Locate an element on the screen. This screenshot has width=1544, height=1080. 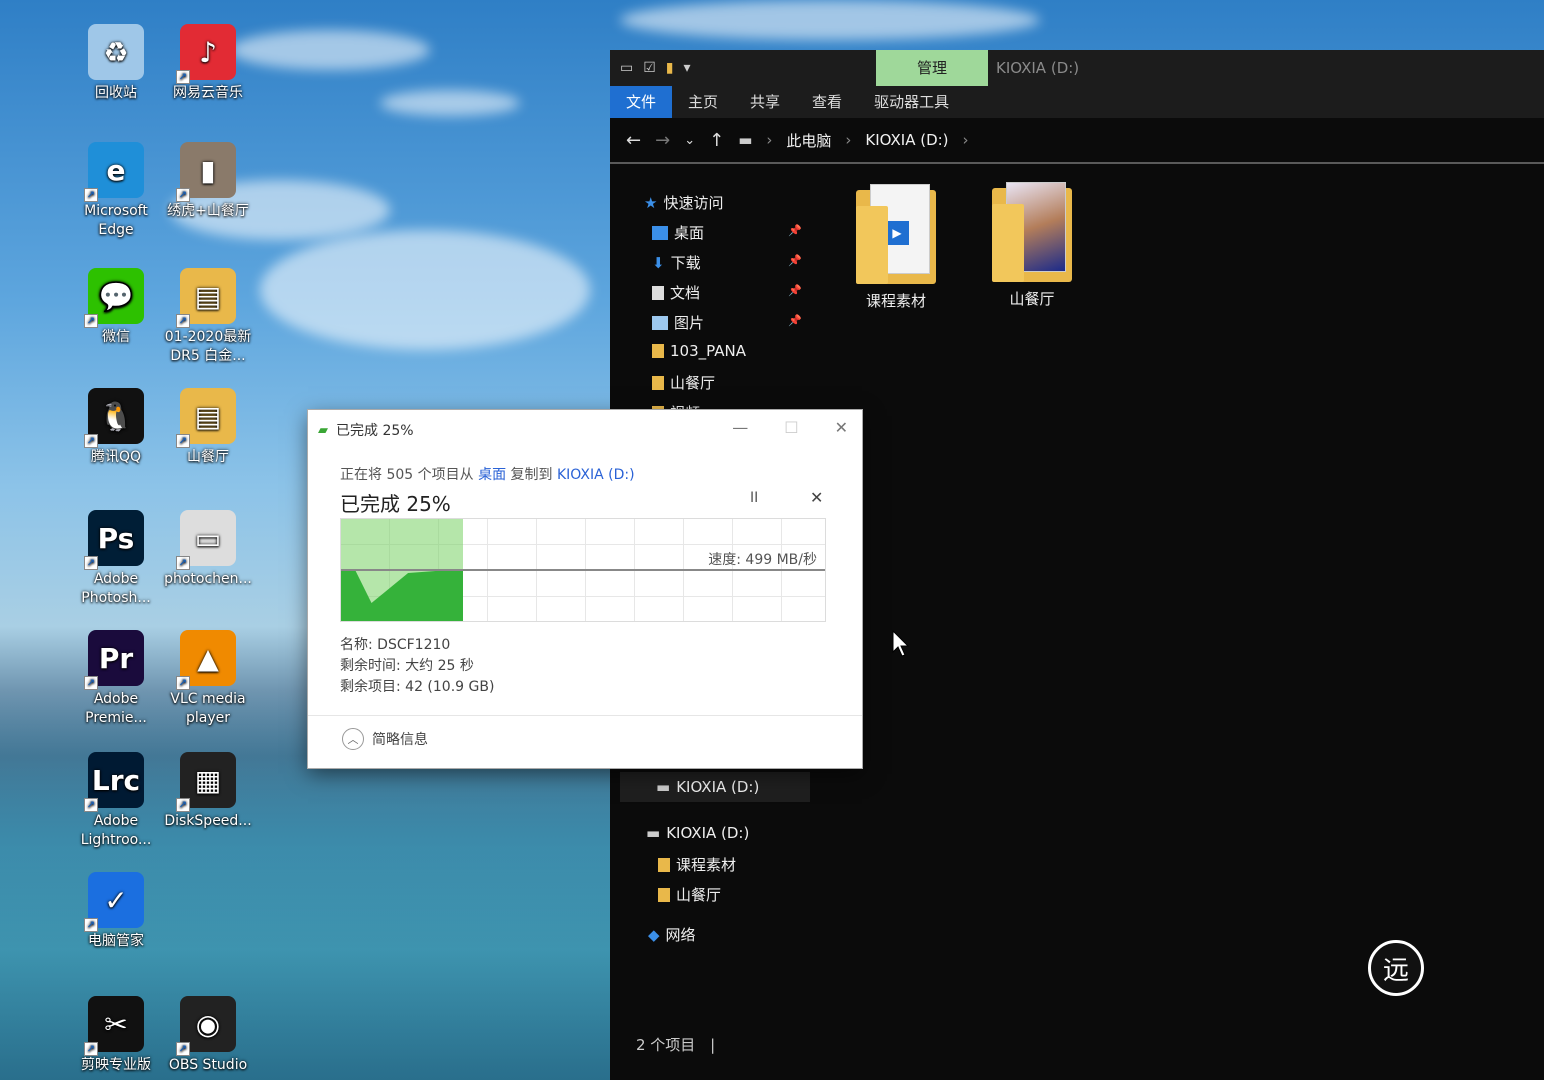
nav-documents: 文档 is located at coordinates (676, 292).